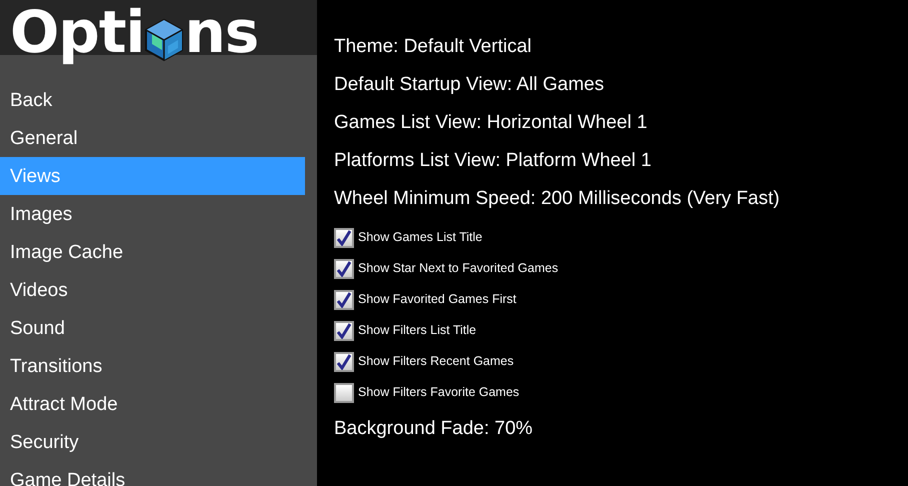 The image size is (908, 486). What do you see at coordinates (436, 361) in the screenshot?
I see `checkbox-label: Show Filters Recent Games` at bounding box center [436, 361].